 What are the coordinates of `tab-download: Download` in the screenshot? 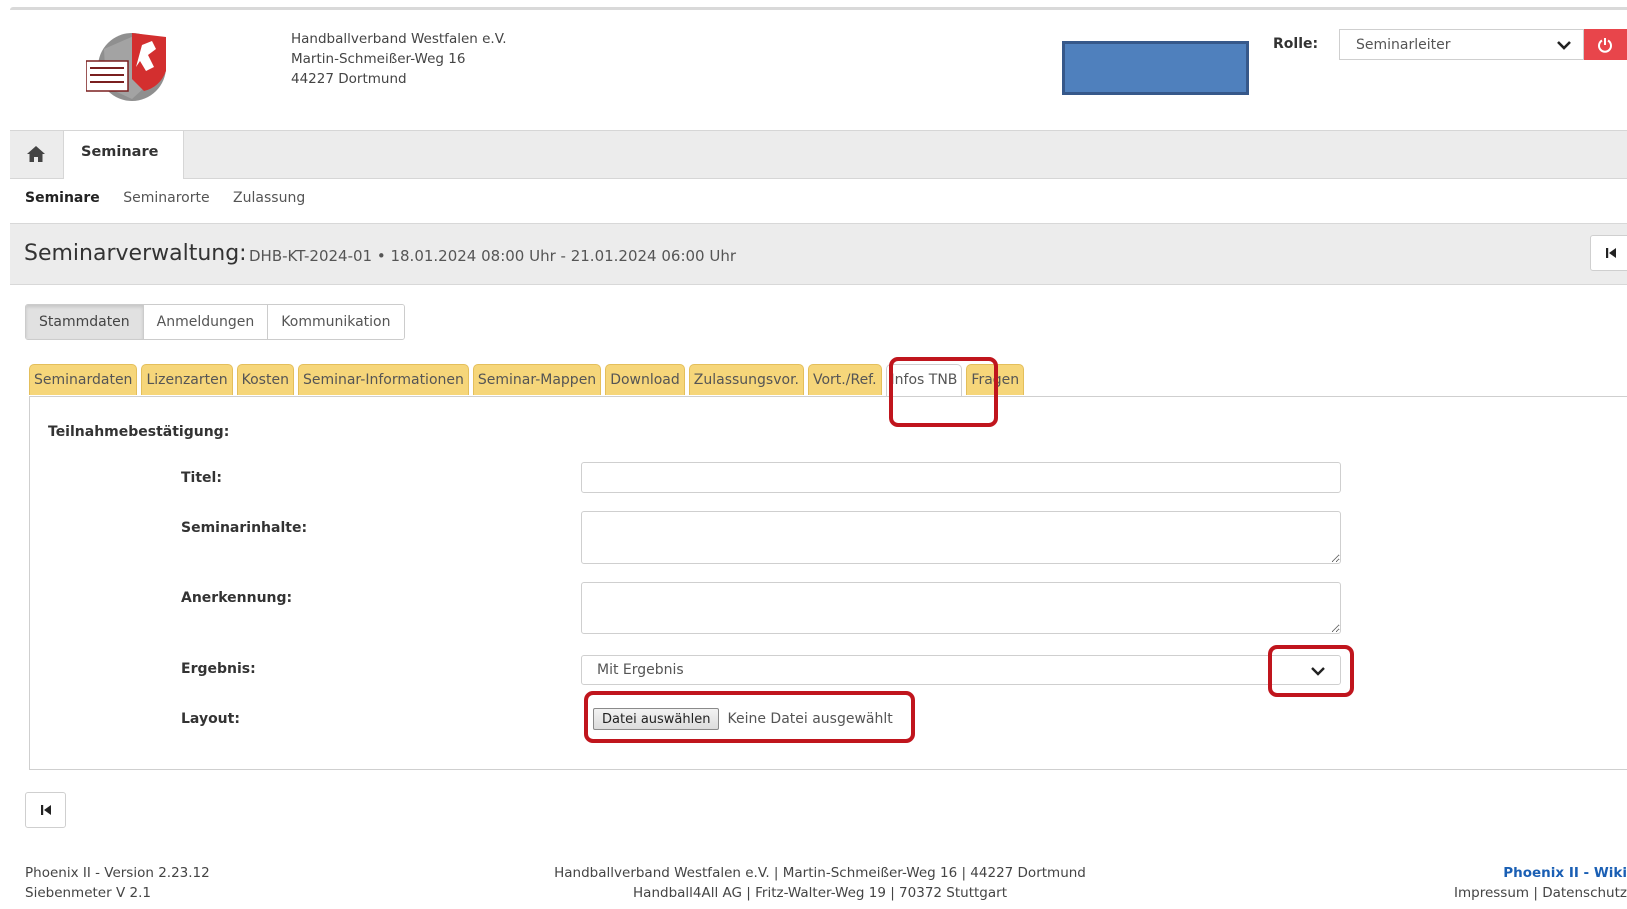 It's located at (645, 379).